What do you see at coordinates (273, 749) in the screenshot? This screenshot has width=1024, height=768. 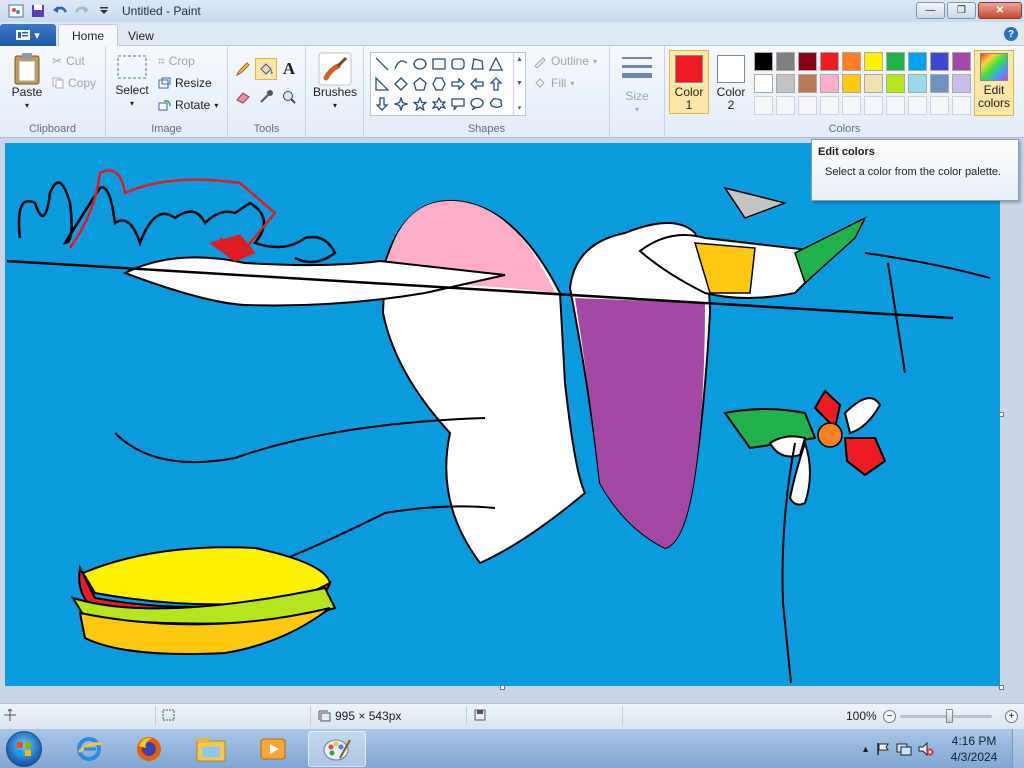 I see `media-player-icon` at bounding box center [273, 749].